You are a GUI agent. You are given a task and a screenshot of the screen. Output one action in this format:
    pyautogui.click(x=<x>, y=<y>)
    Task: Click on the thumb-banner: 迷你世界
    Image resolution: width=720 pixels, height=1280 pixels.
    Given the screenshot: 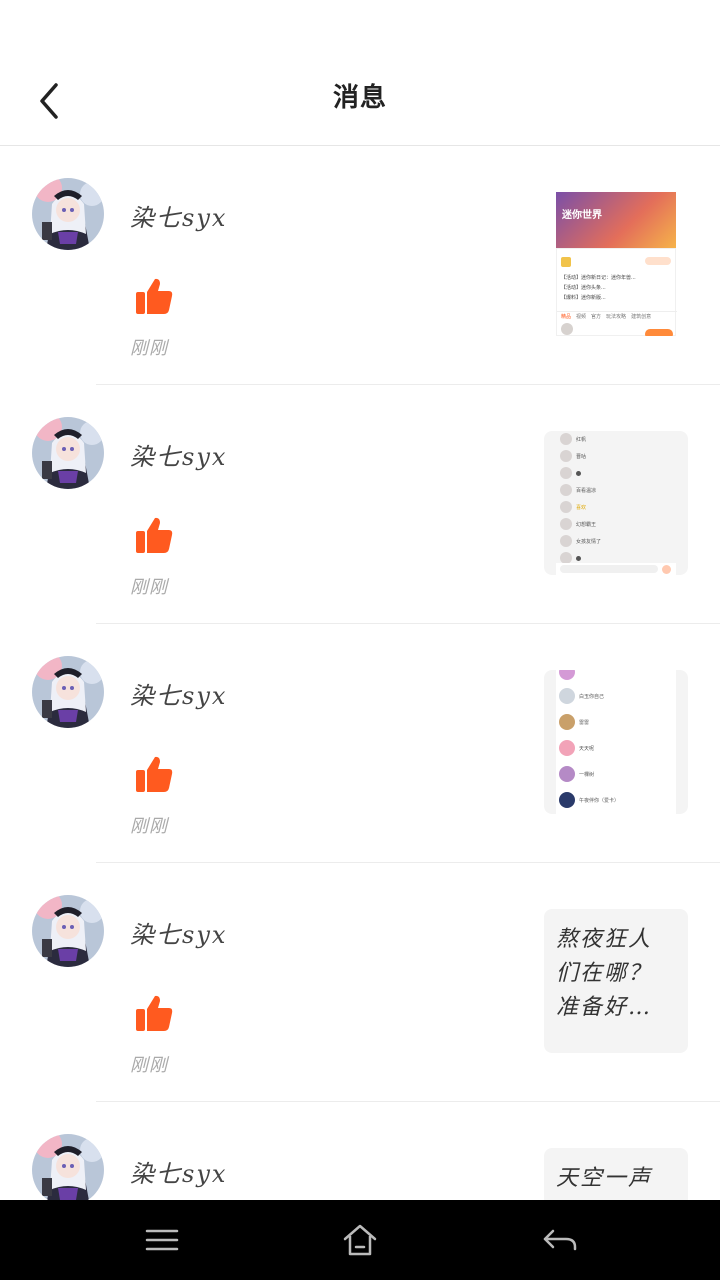 What is the action you would take?
    pyautogui.click(x=616, y=220)
    